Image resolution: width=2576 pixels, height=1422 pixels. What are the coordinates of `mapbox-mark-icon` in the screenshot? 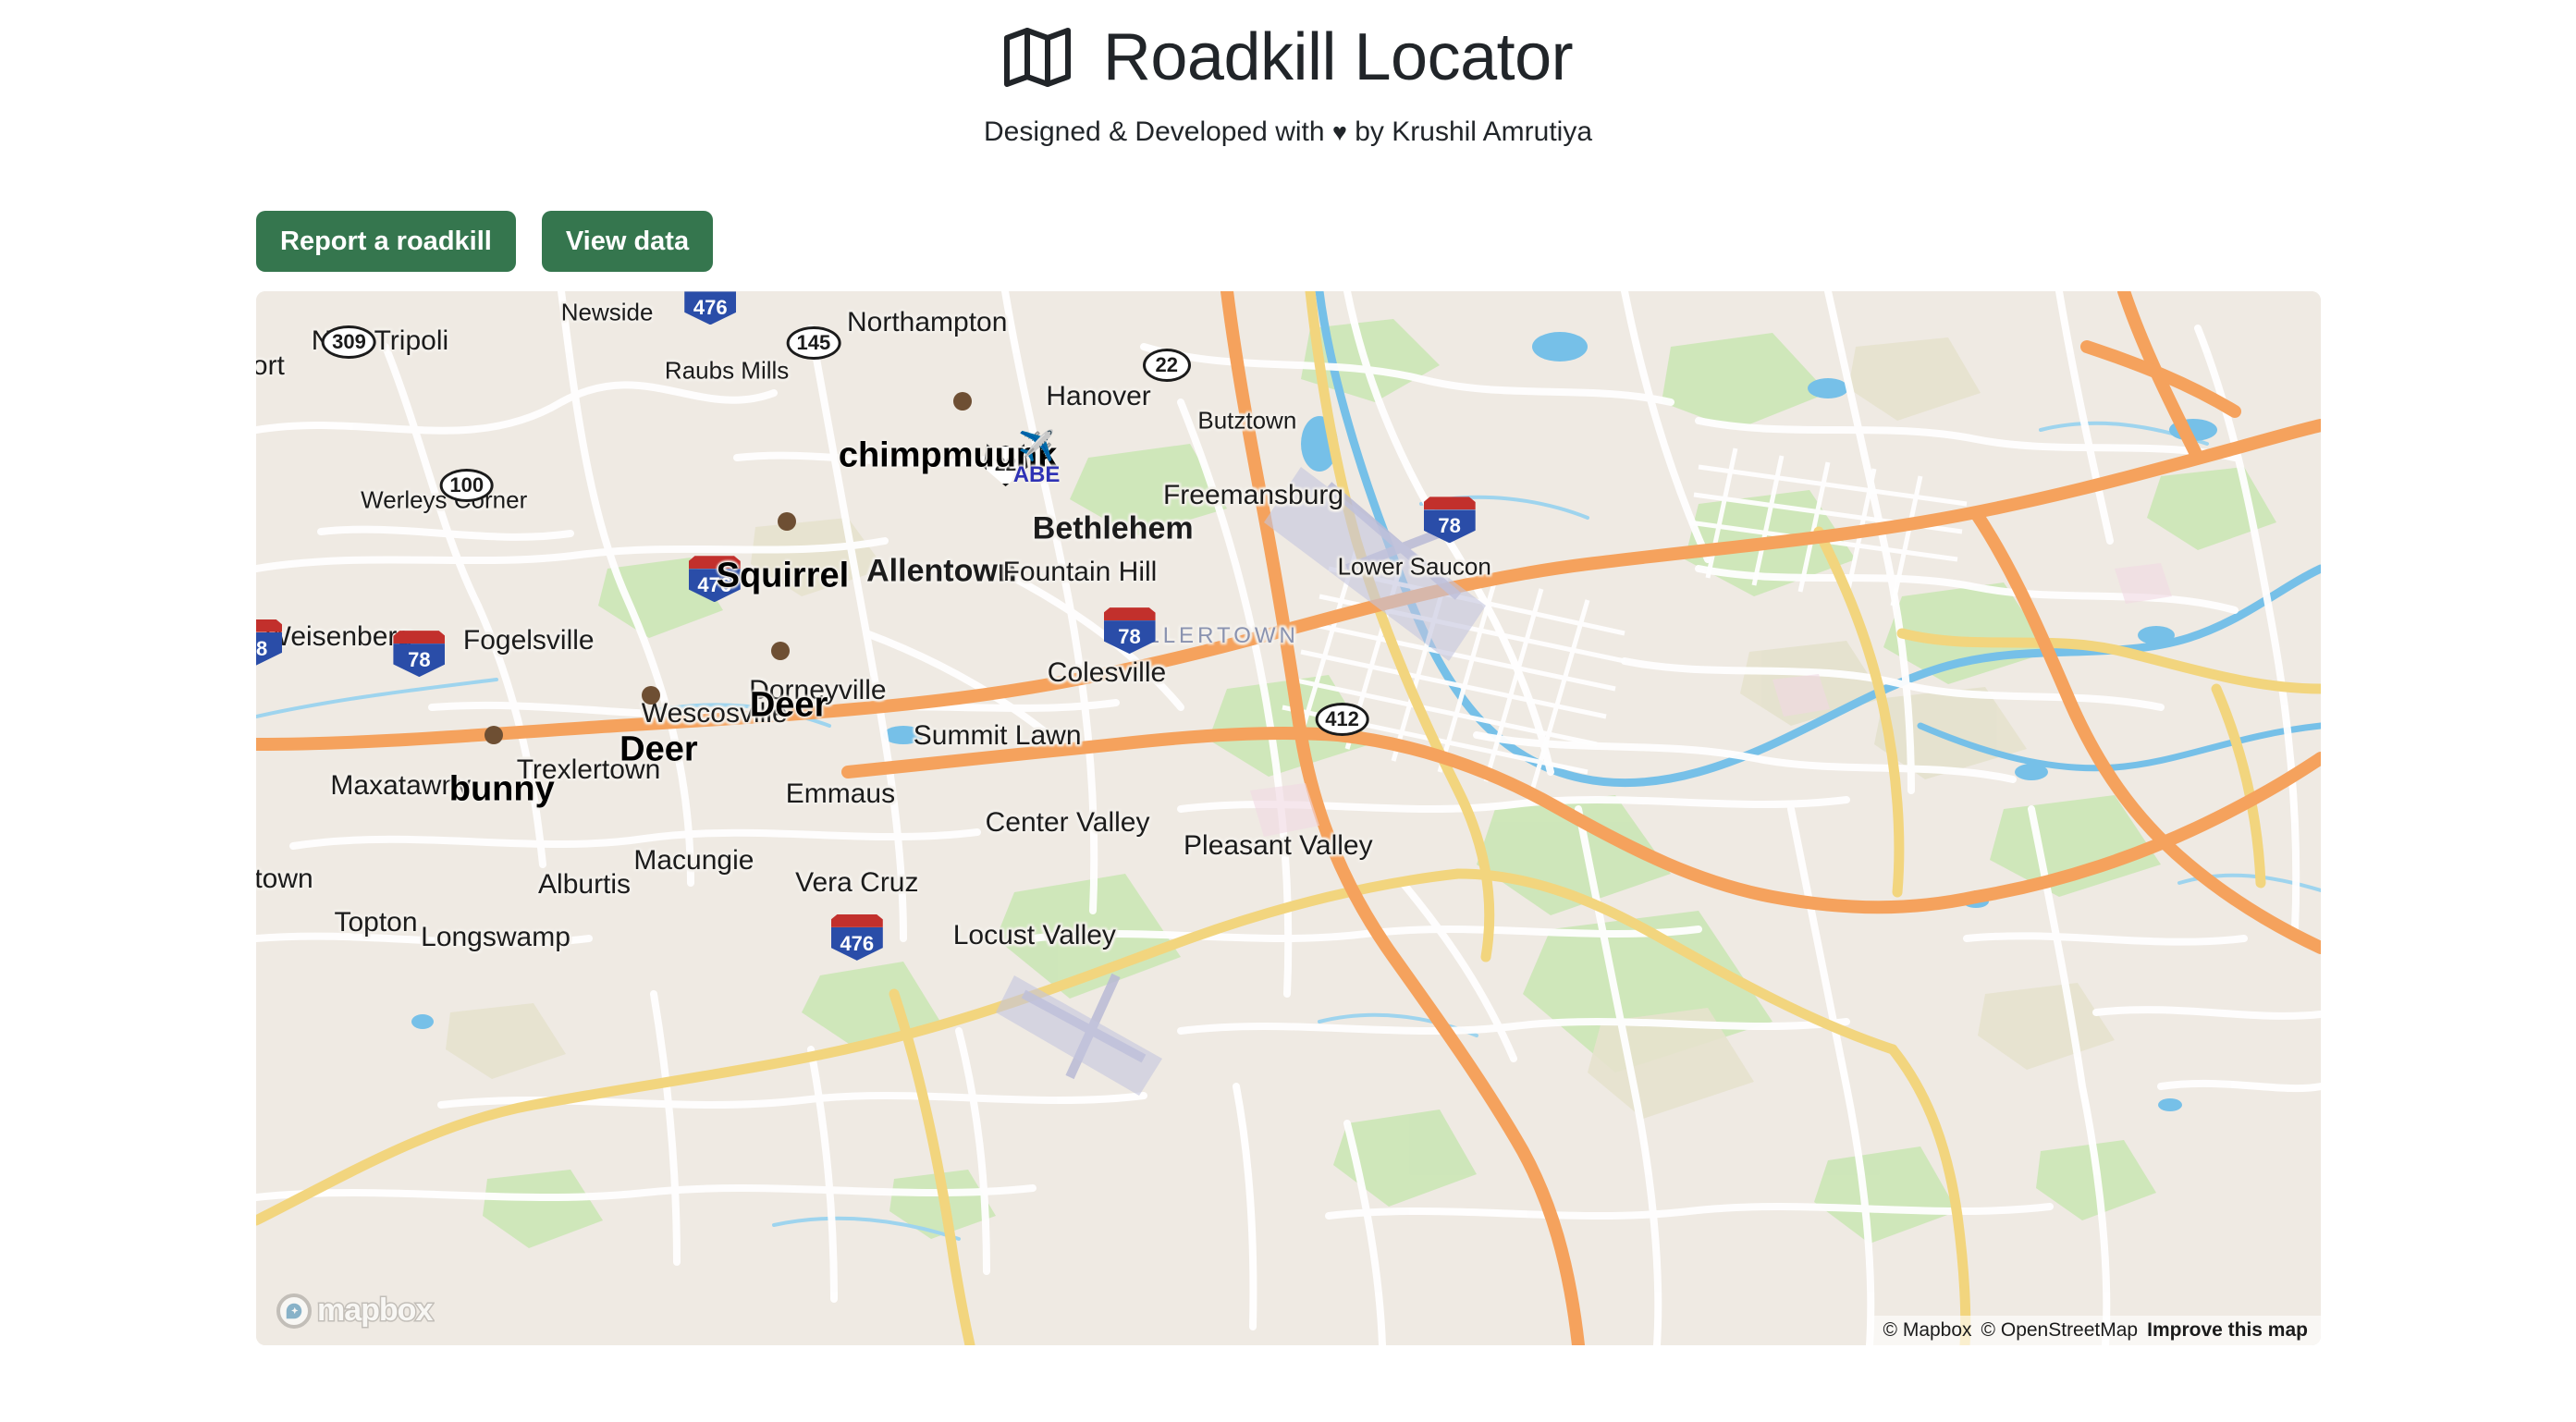 It's located at (294, 1311).